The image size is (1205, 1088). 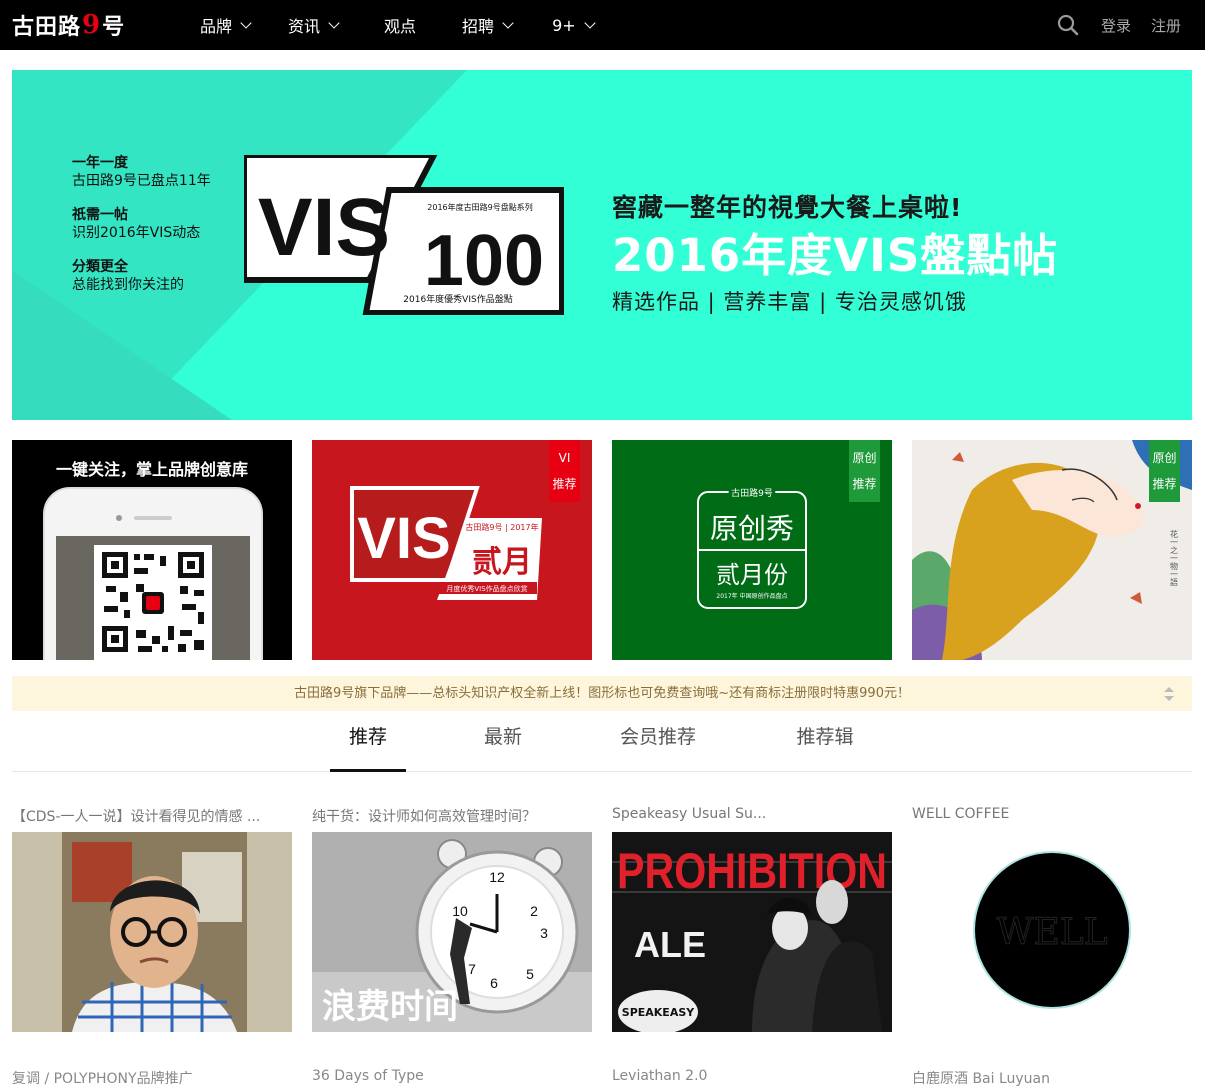 What do you see at coordinates (658, 1012) in the screenshot?
I see `poster-badge-text: SPEAKEASY` at bounding box center [658, 1012].